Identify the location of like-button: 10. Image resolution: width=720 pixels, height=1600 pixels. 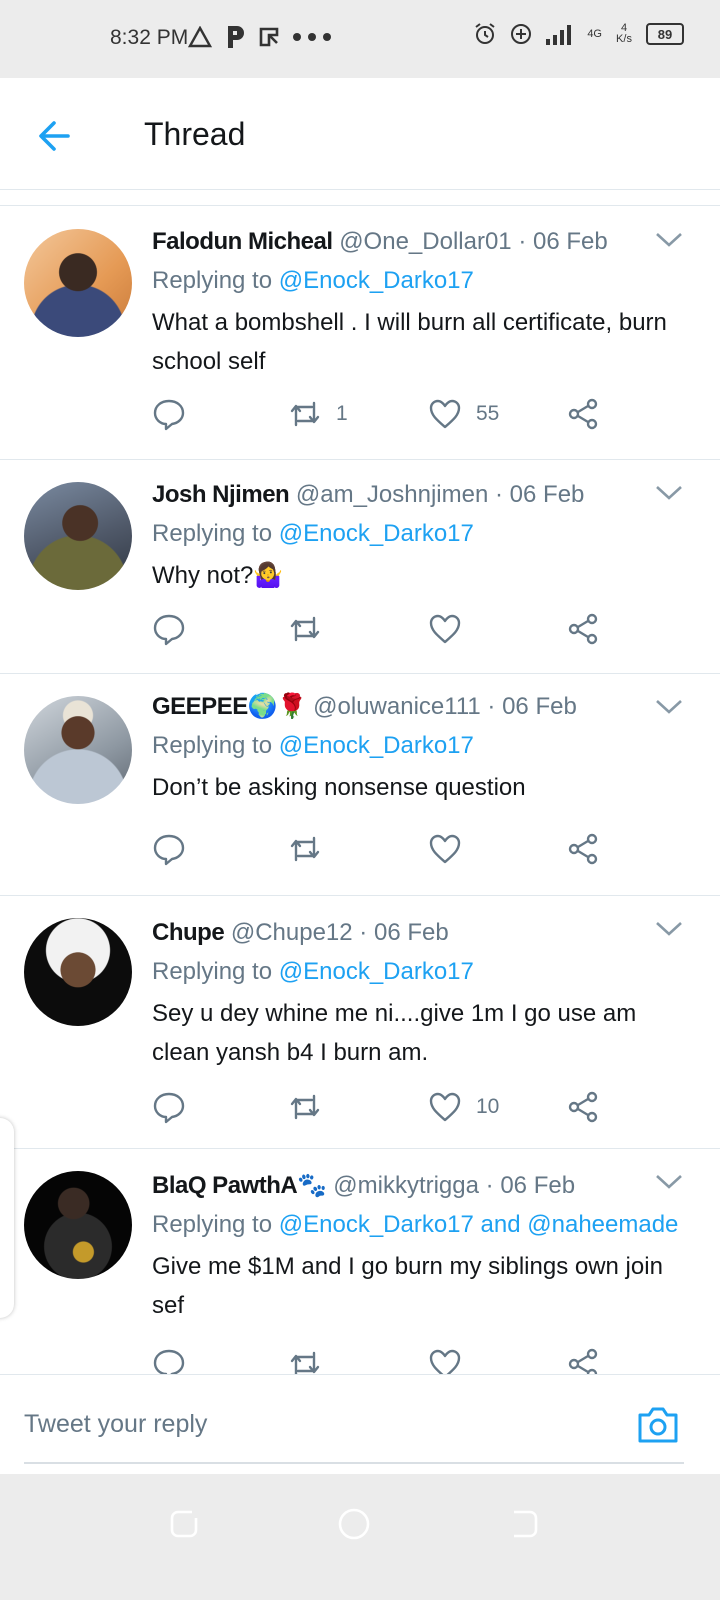
(463, 1107).